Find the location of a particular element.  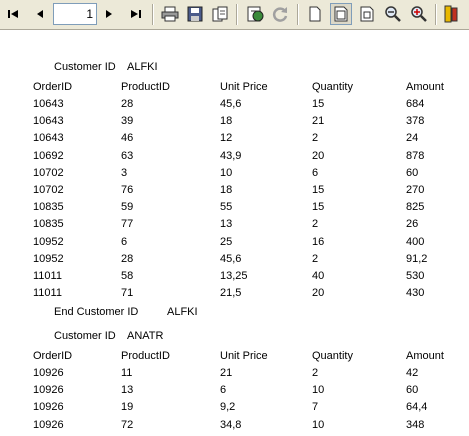

page-number-input: 1 is located at coordinates (75, 14).